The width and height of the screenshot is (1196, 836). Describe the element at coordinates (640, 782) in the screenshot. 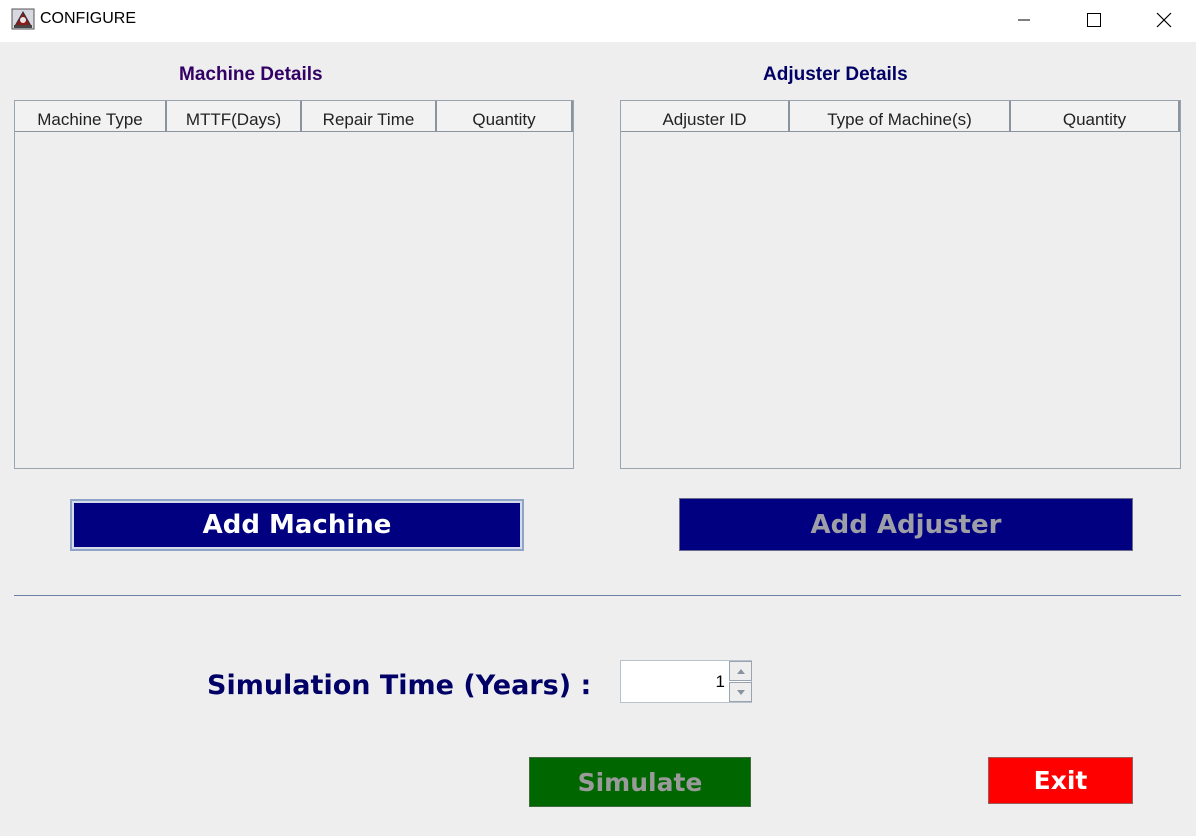

I see `simulate-button: Simulate` at that location.